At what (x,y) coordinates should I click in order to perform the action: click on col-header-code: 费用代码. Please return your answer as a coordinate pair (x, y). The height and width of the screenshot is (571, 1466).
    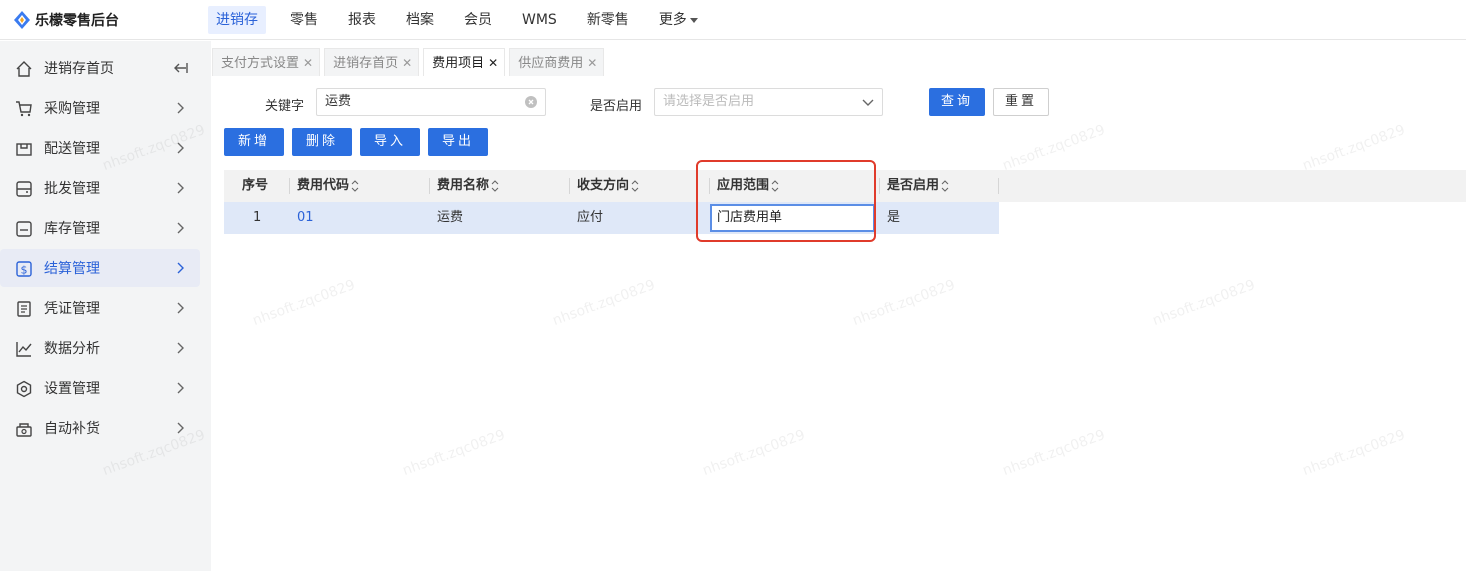
    Looking at the image, I should click on (328, 186).